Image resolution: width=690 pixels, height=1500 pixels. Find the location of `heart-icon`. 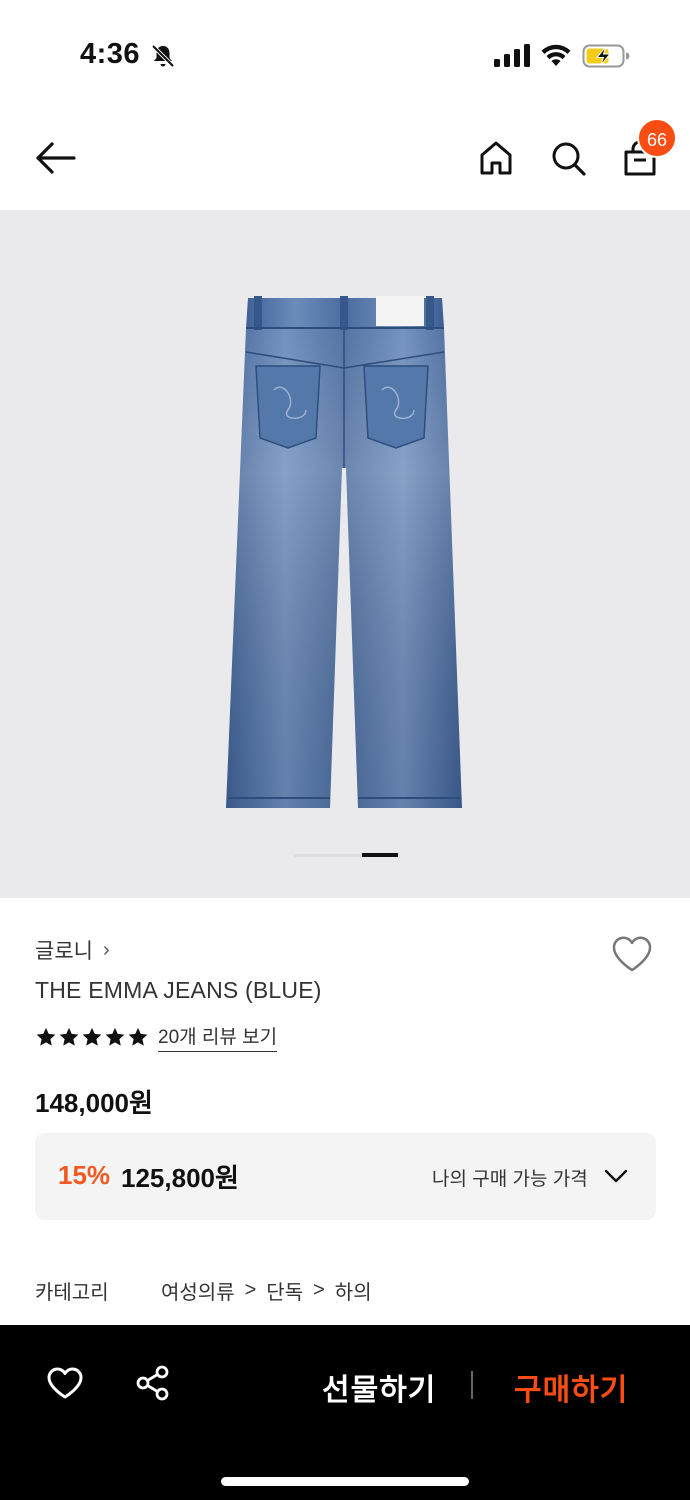

heart-icon is located at coordinates (65, 1383).